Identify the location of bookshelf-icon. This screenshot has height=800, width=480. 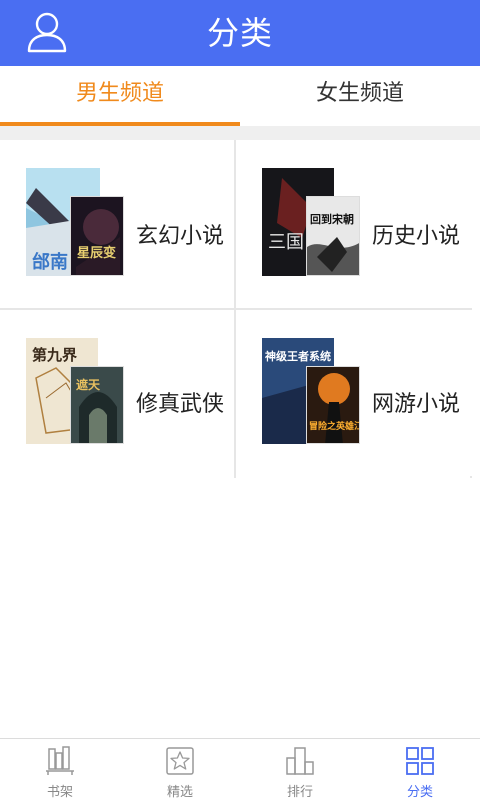
(60, 761).